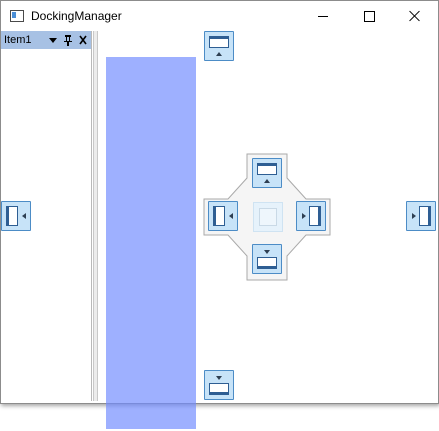 This screenshot has width=439, height=431. I want to click on close-button, so click(415, 16).